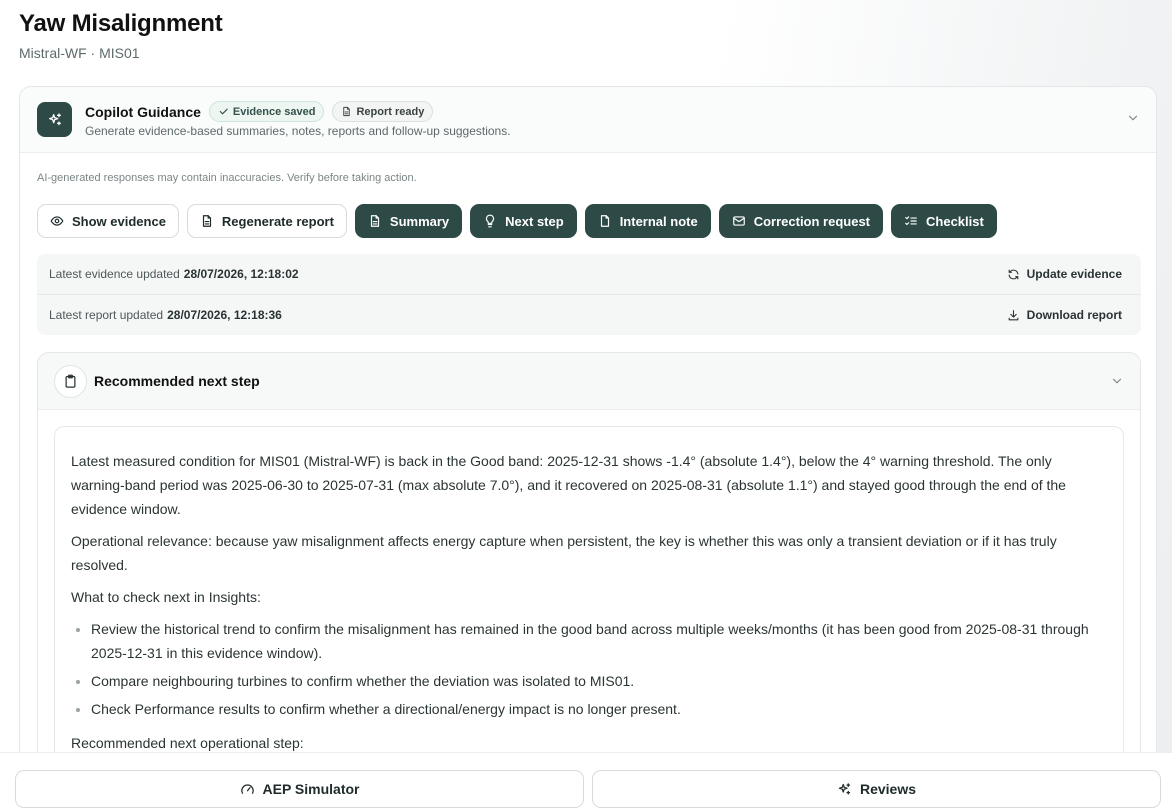 This screenshot has width=1172, height=811. What do you see at coordinates (224, 314) in the screenshot?
I see `report-updated-time: 28/07/2026, 12:18:36` at bounding box center [224, 314].